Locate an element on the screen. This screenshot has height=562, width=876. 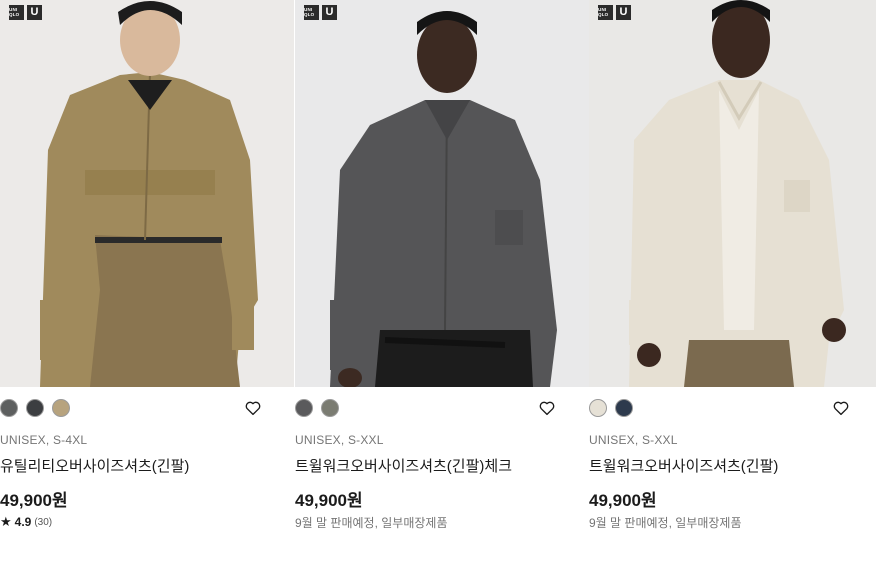
product-name: 유틸리티오버사이즈셔츠(긴팔) is located at coordinates (94, 465).